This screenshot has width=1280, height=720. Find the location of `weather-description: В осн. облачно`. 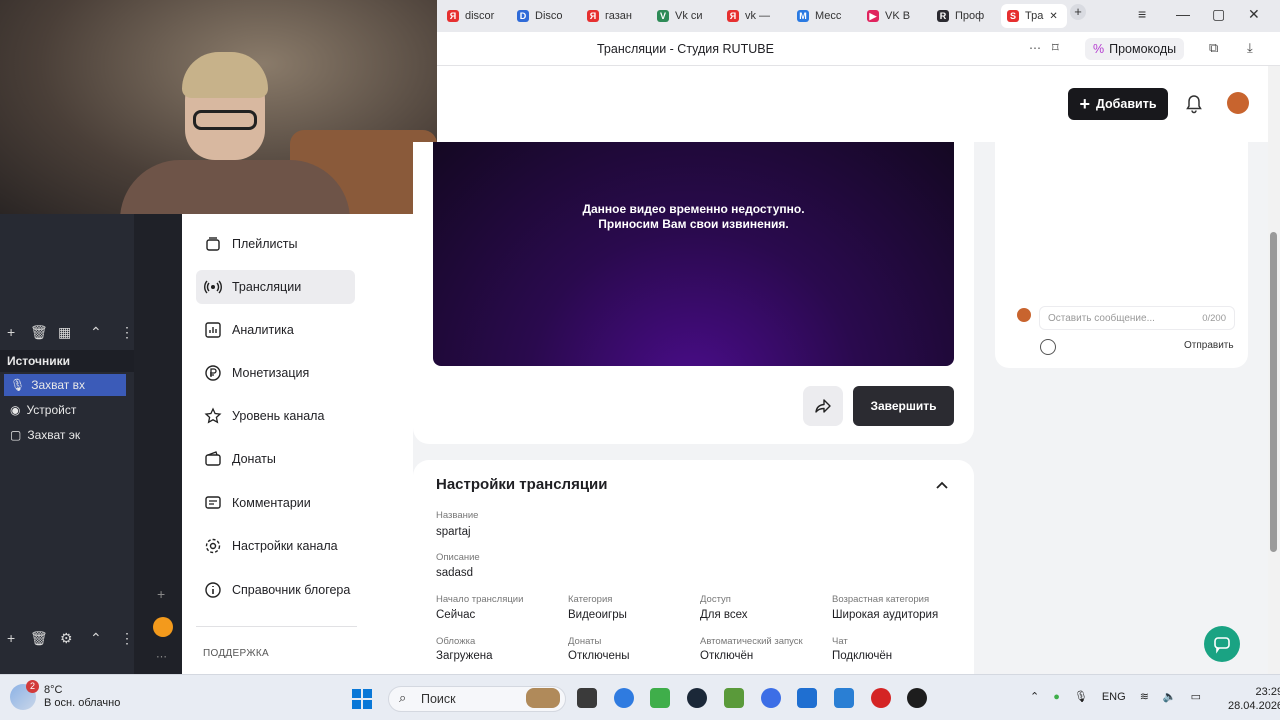

weather-description: В осн. облачно is located at coordinates (82, 703).